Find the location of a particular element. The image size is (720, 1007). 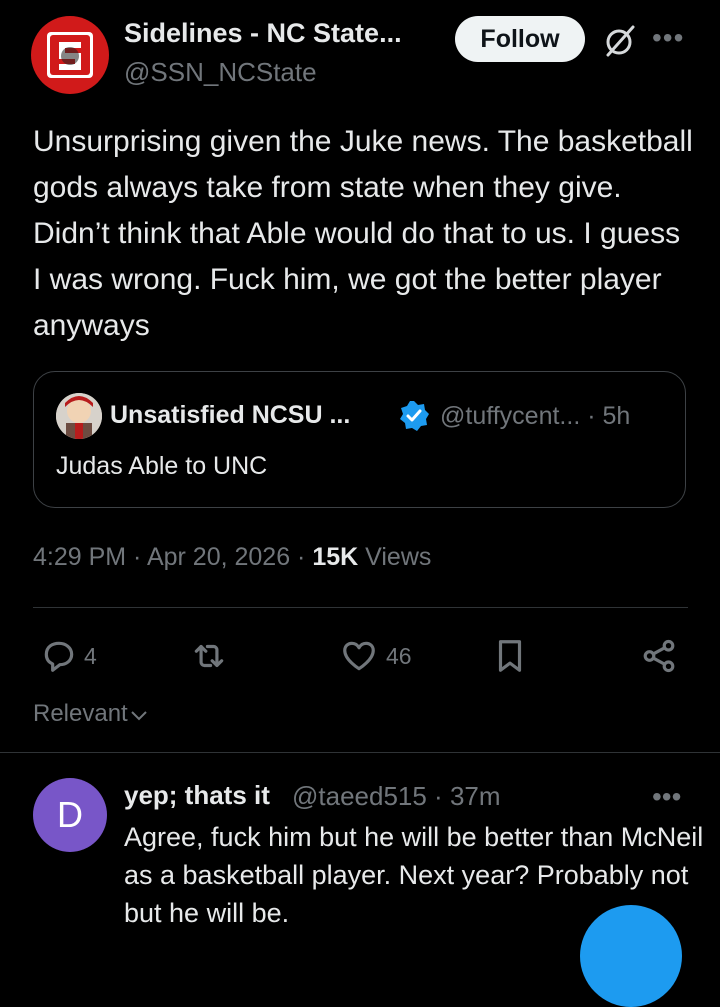

bookmark-icon is located at coordinates (510, 656).